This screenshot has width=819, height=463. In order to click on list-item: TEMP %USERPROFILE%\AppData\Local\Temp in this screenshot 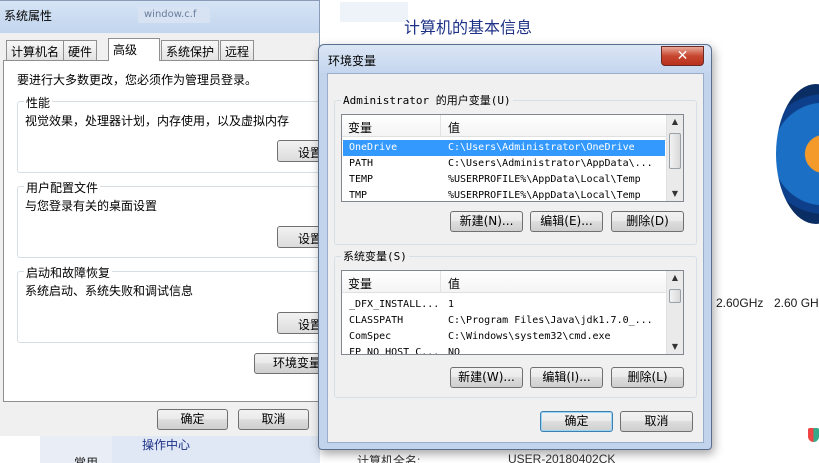, I will do `click(504, 180)`.